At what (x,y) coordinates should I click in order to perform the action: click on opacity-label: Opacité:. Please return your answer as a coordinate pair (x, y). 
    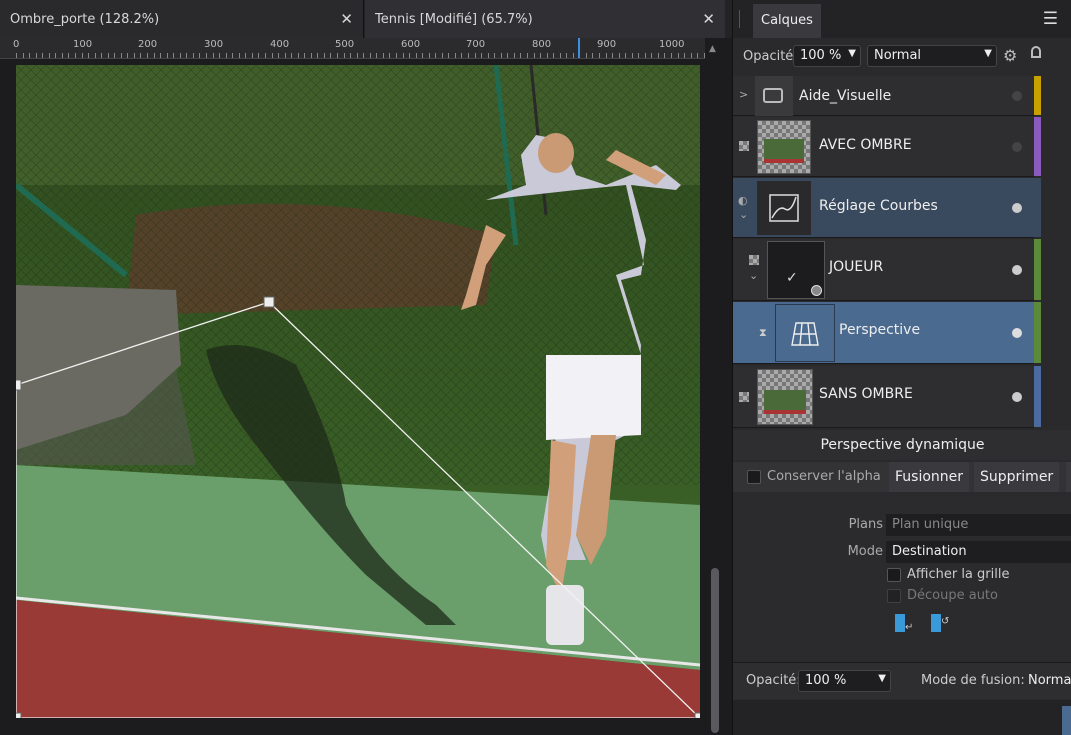
    Looking at the image, I should click on (770, 56).